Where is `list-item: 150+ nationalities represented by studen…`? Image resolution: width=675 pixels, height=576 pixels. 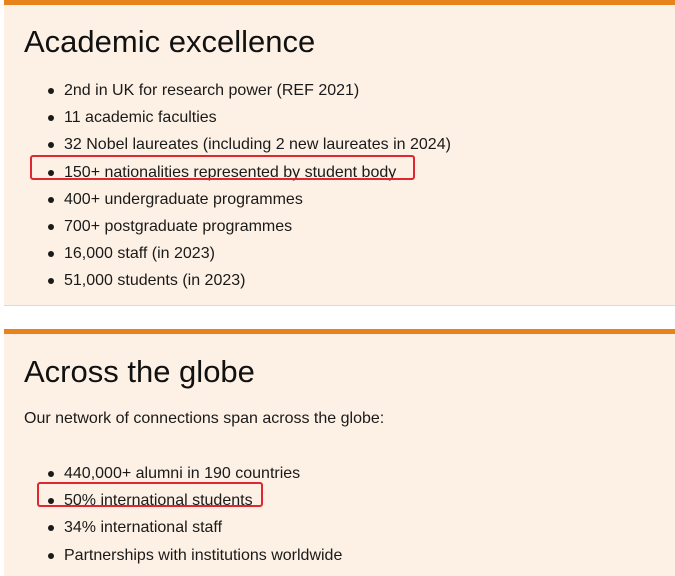 list-item: 150+ nationalities represented by studen… is located at coordinates (227, 172).